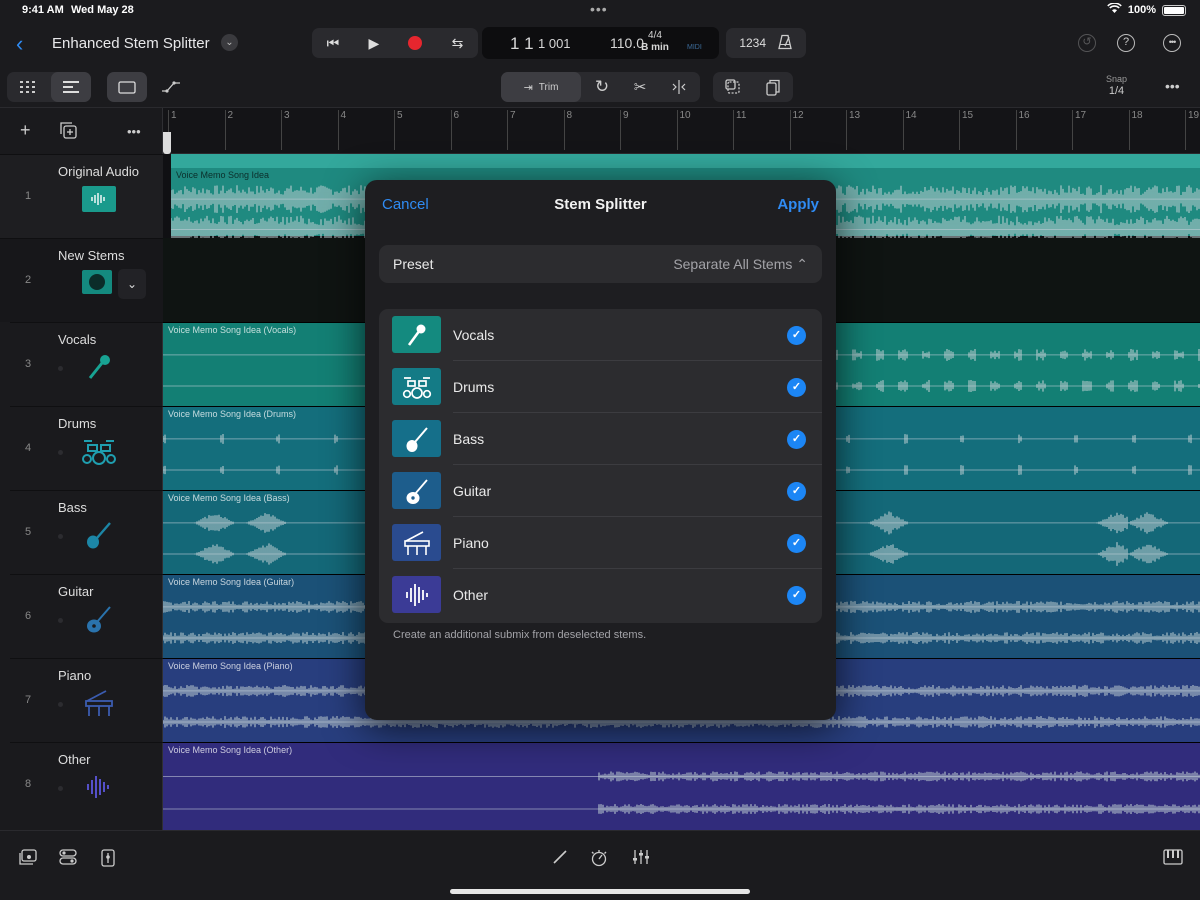 The width and height of the screenshot is (1200, 900). Describe the element at coordinates (75, 675) in the screenshot. I see `track-name: Piano` at that location.